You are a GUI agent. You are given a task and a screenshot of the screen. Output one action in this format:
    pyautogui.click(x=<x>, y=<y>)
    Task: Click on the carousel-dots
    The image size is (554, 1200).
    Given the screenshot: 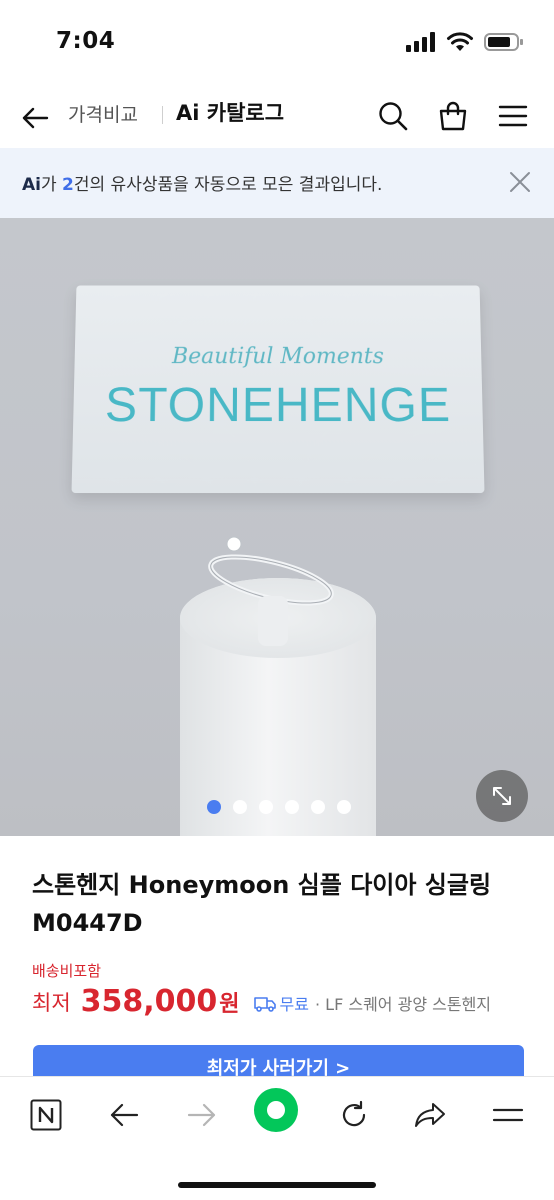 What is the action you would take?
    pyautogui.click(x=279, y=807)
    